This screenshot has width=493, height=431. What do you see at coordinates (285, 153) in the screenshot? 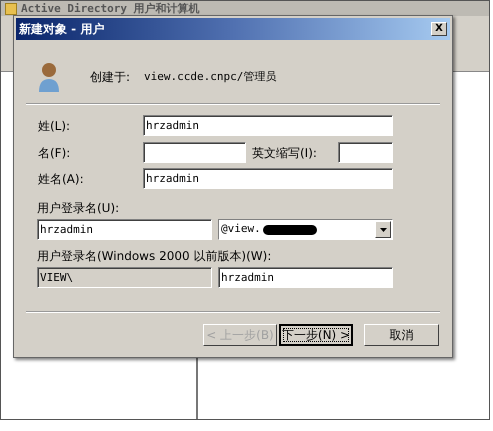
I see `field-label: 英文缩写(I):` at bounding box center [285, 153].